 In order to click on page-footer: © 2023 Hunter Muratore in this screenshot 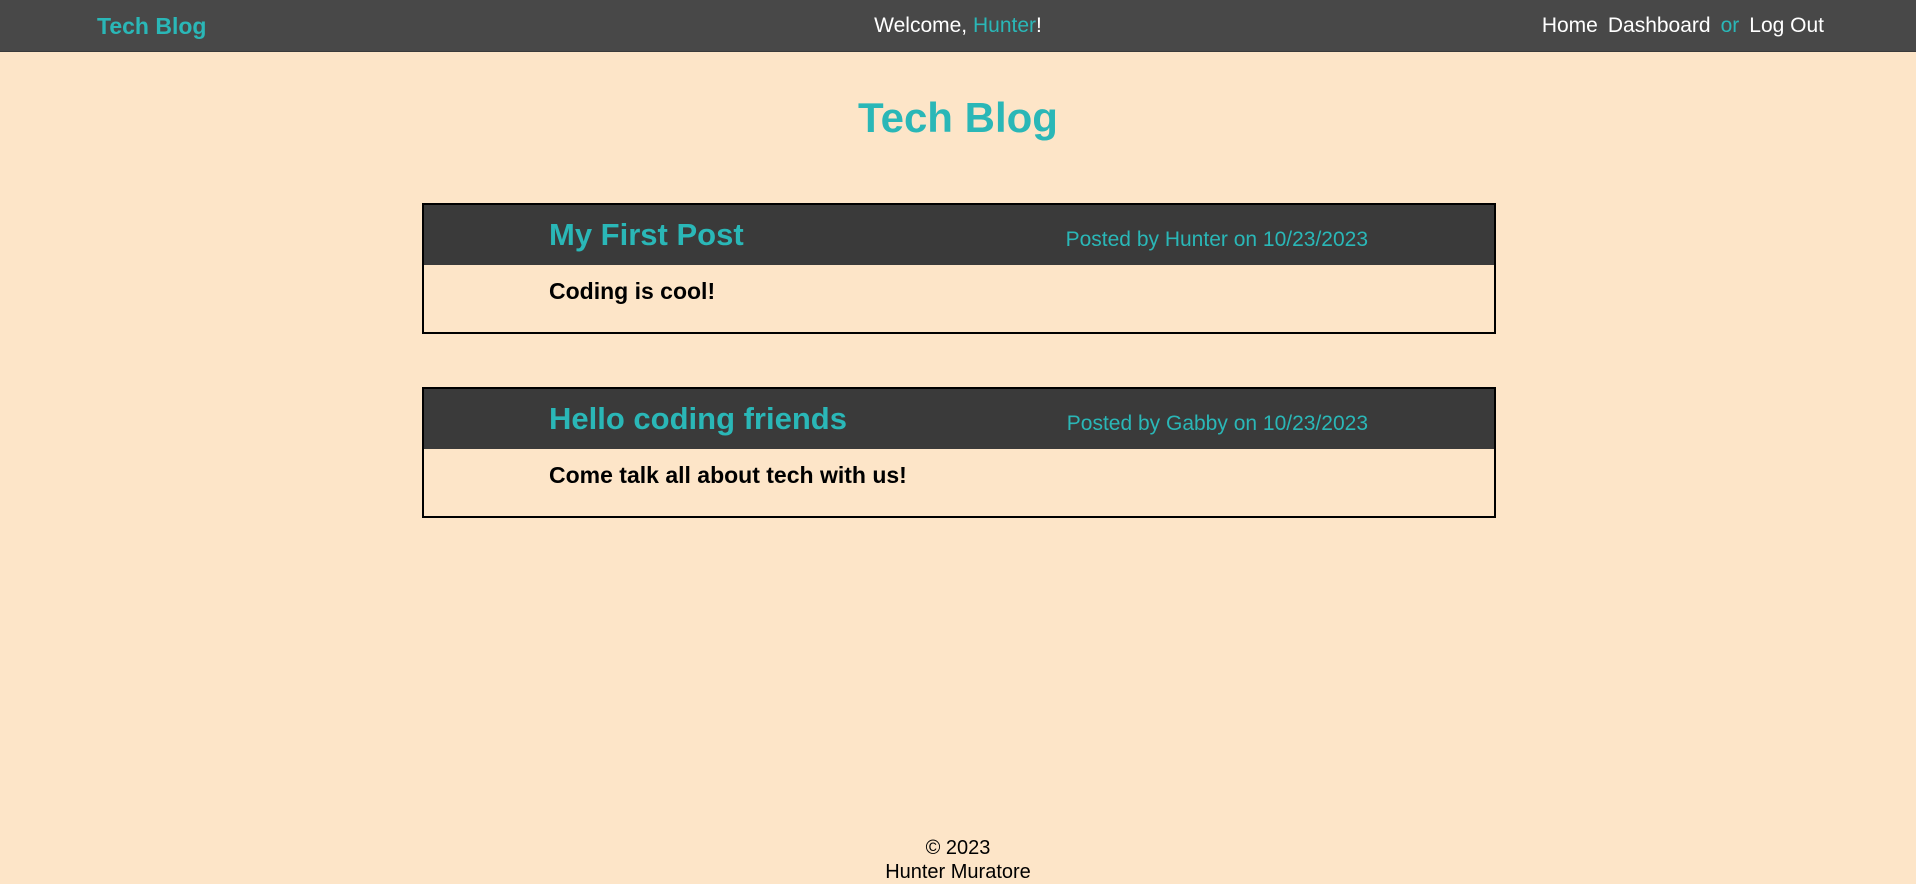, I will do `click(958, 860)`.